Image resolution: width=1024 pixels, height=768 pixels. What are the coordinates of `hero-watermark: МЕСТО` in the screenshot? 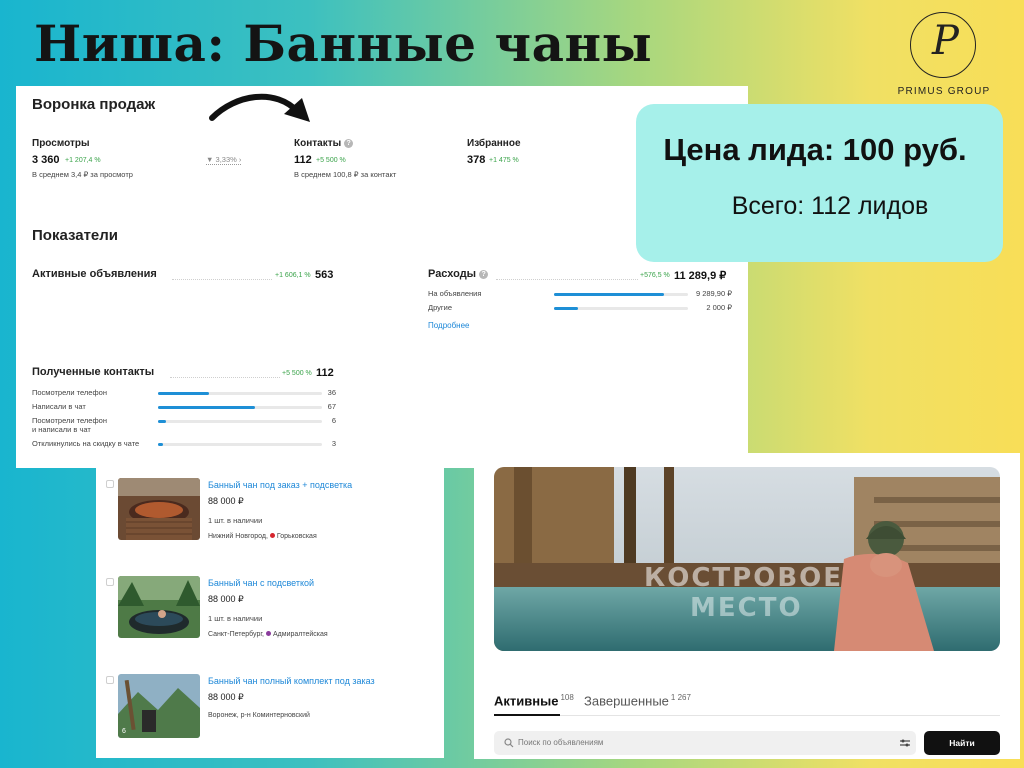 It's located at (746, 608).